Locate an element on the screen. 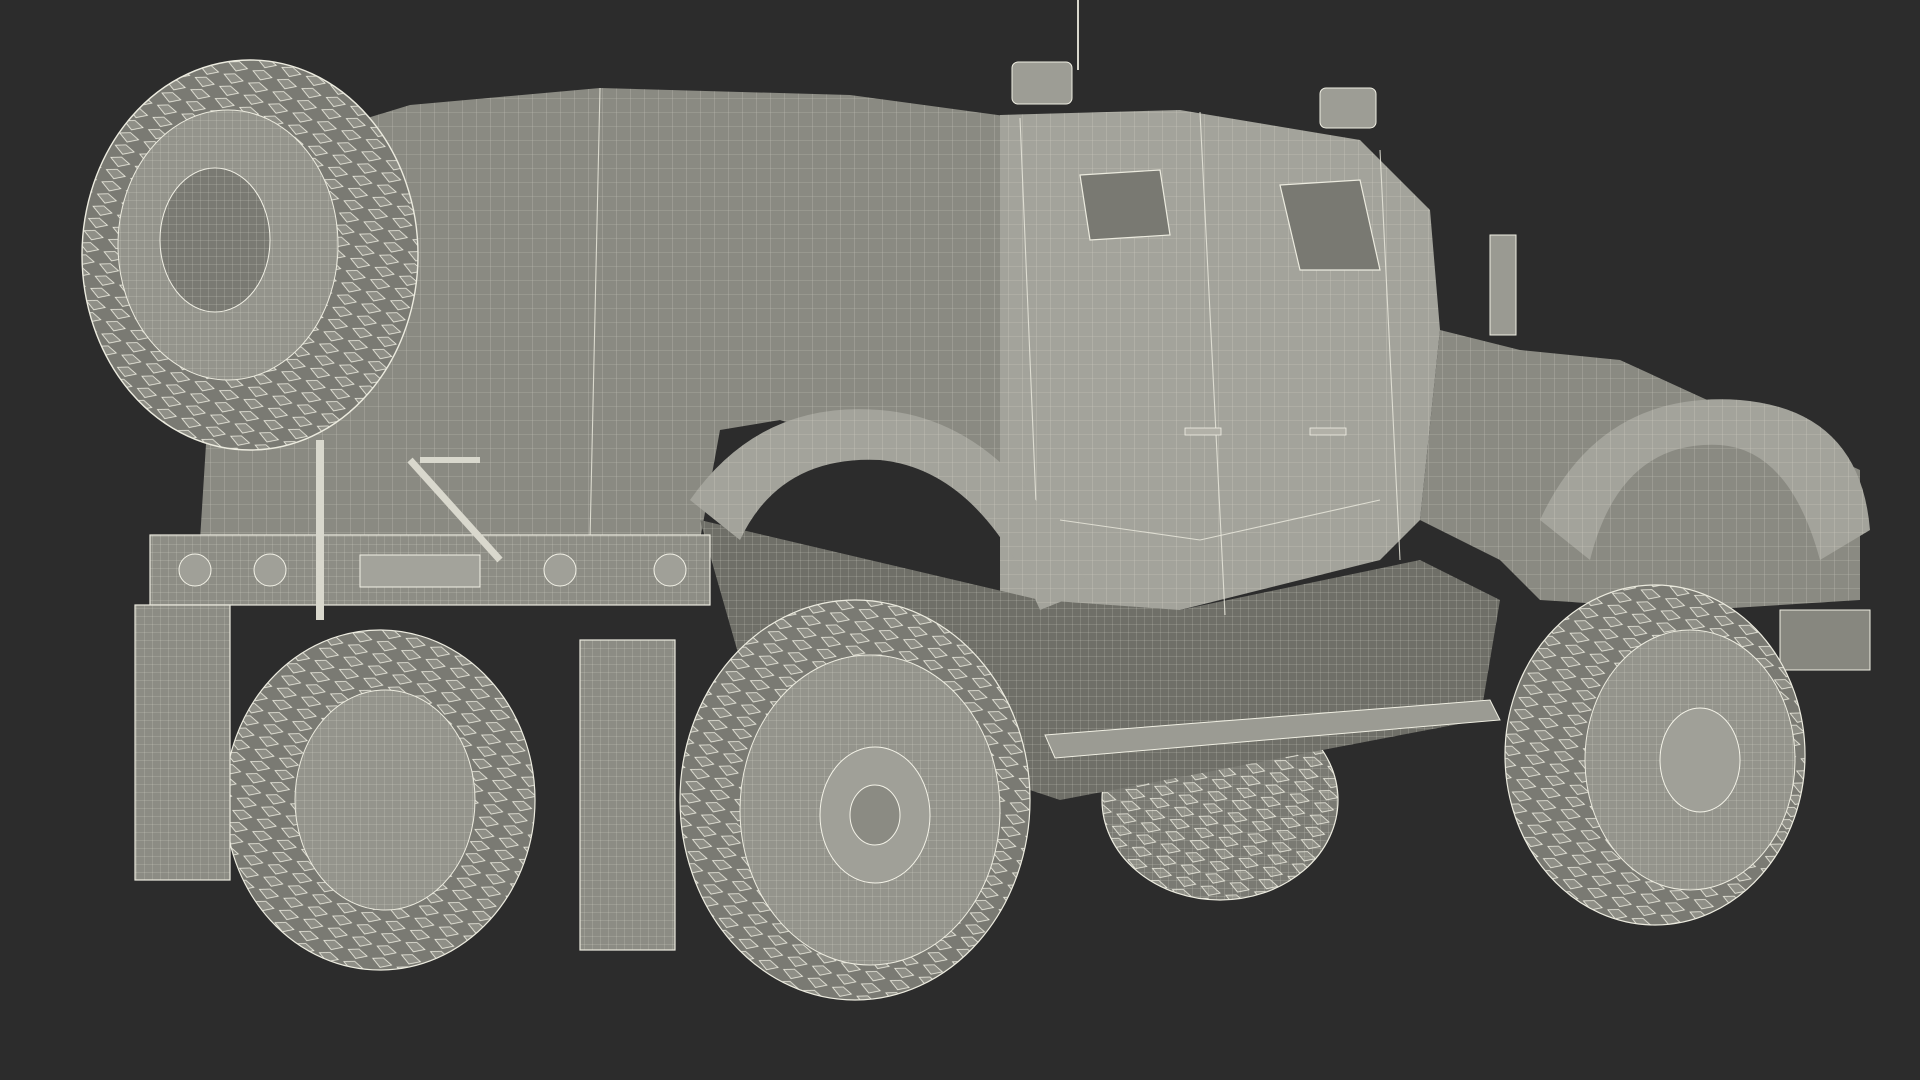 The width and height of the screenshot is (1920, 1080). spare-wheel is located at coordinates (250, 255).